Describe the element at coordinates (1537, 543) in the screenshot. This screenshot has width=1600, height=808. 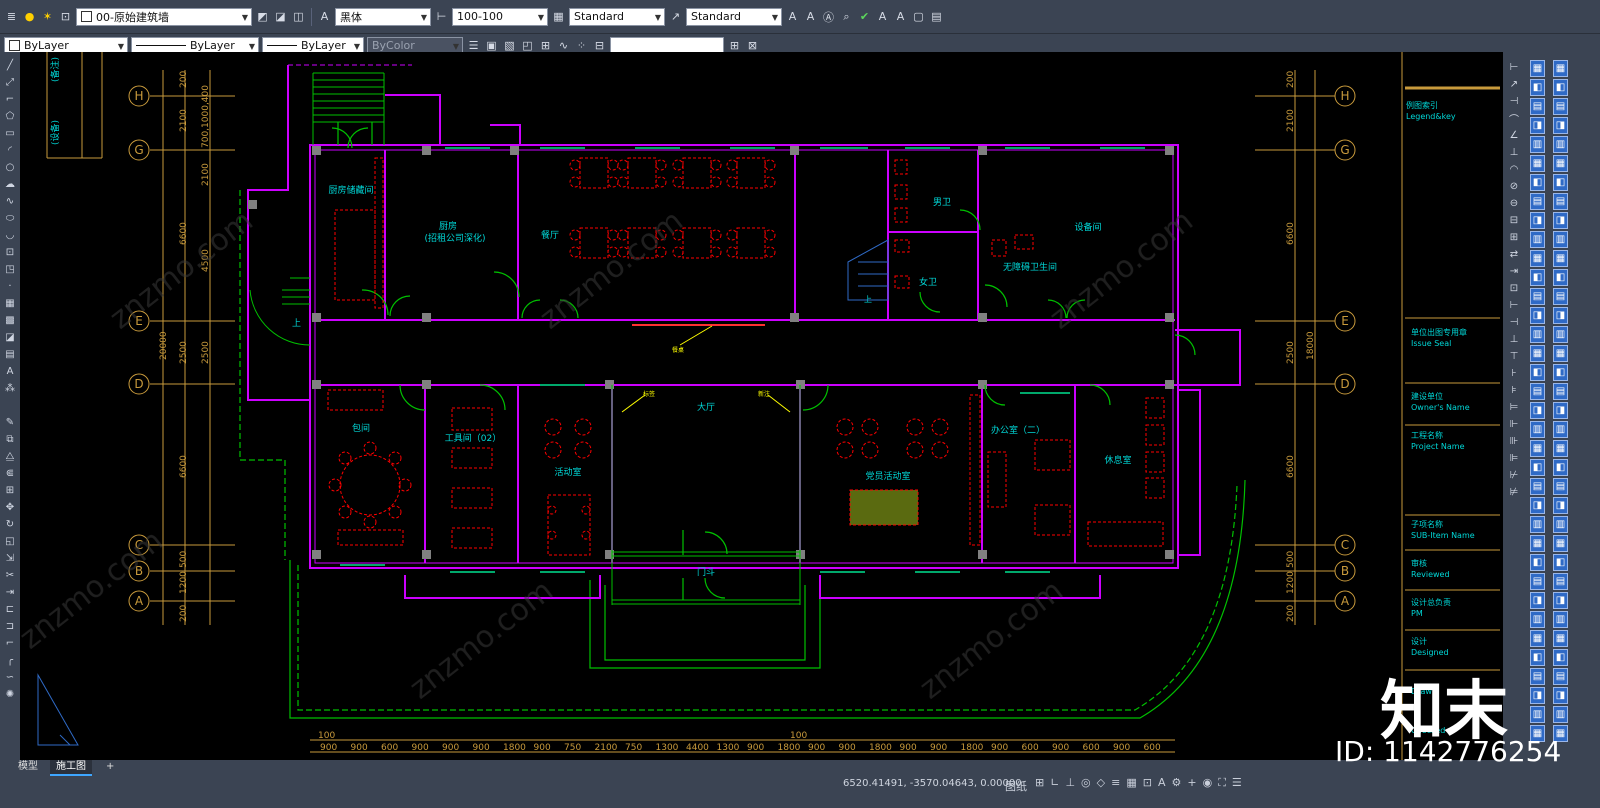
I see `plugin-tool-1-26-icon: ▦` at that location.